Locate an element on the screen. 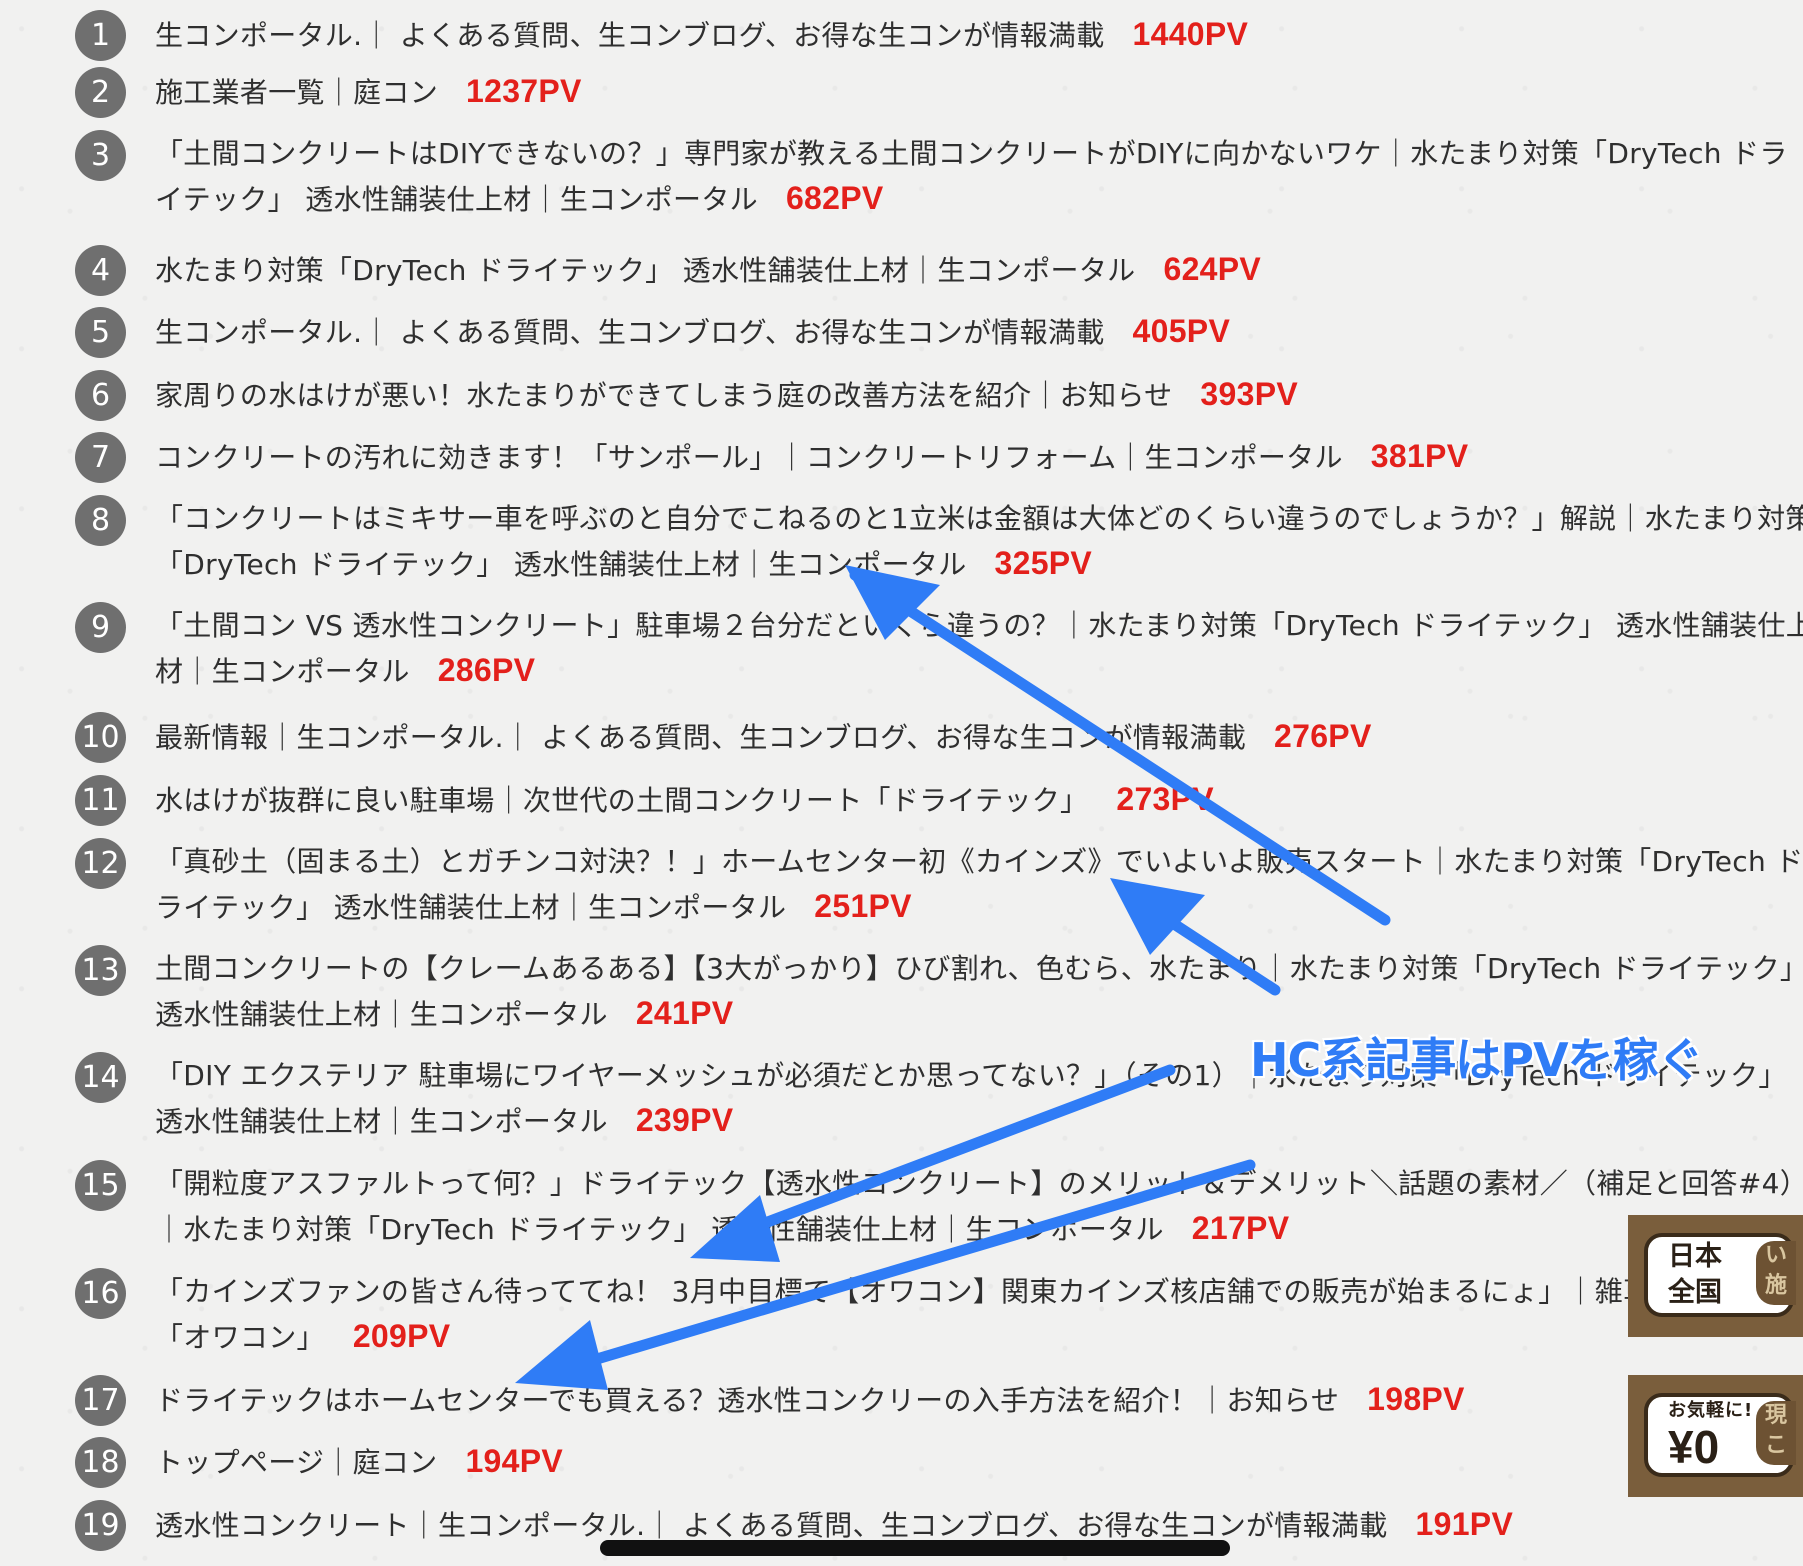  rank-number-badge: 12 is located at coordinates (100, 863).